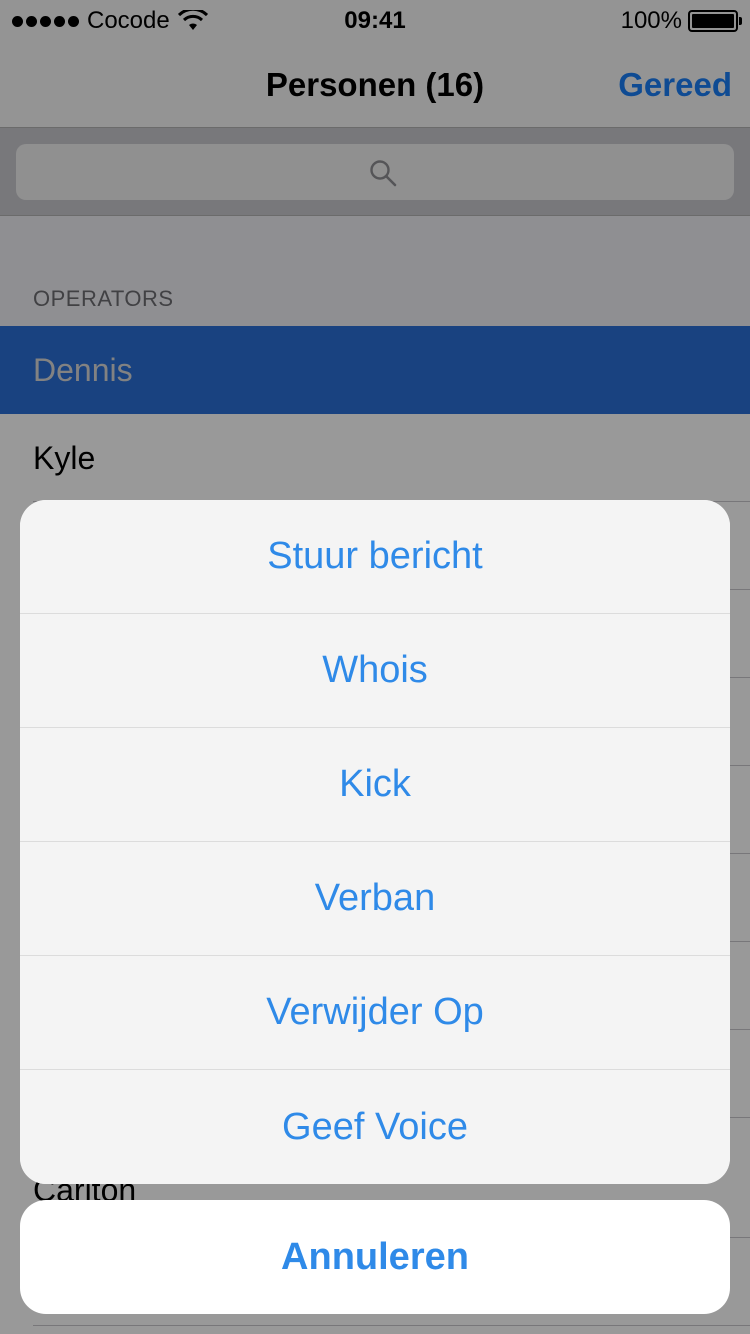 The image size is (750, 1334). I want to click on kick-button: Kick, so click(375, 785).